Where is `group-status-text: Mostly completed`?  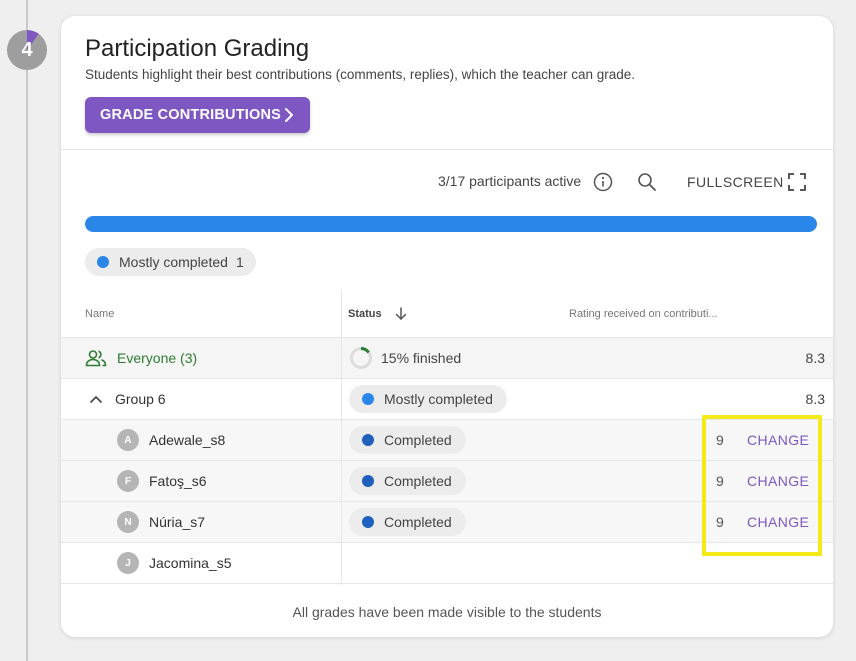
group-status-text: Mostly completed is located at coordinates (438, 399).